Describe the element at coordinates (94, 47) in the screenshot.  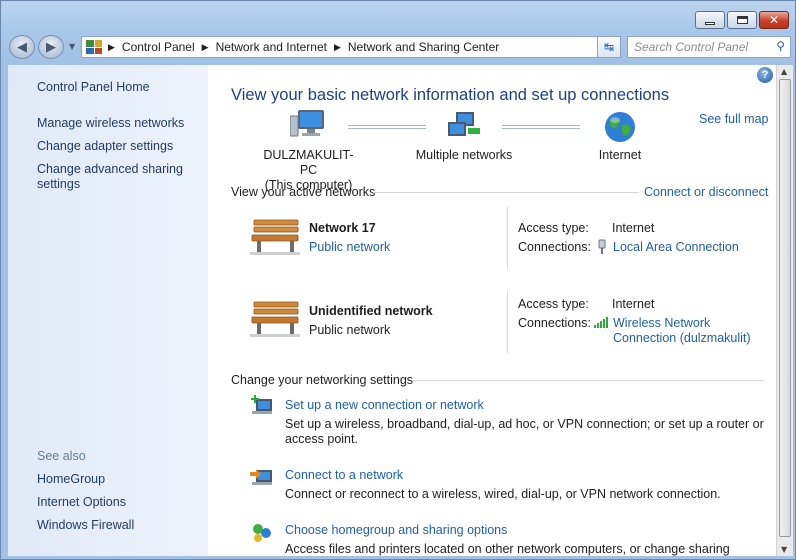
I see `control-panel-icon` at that location.